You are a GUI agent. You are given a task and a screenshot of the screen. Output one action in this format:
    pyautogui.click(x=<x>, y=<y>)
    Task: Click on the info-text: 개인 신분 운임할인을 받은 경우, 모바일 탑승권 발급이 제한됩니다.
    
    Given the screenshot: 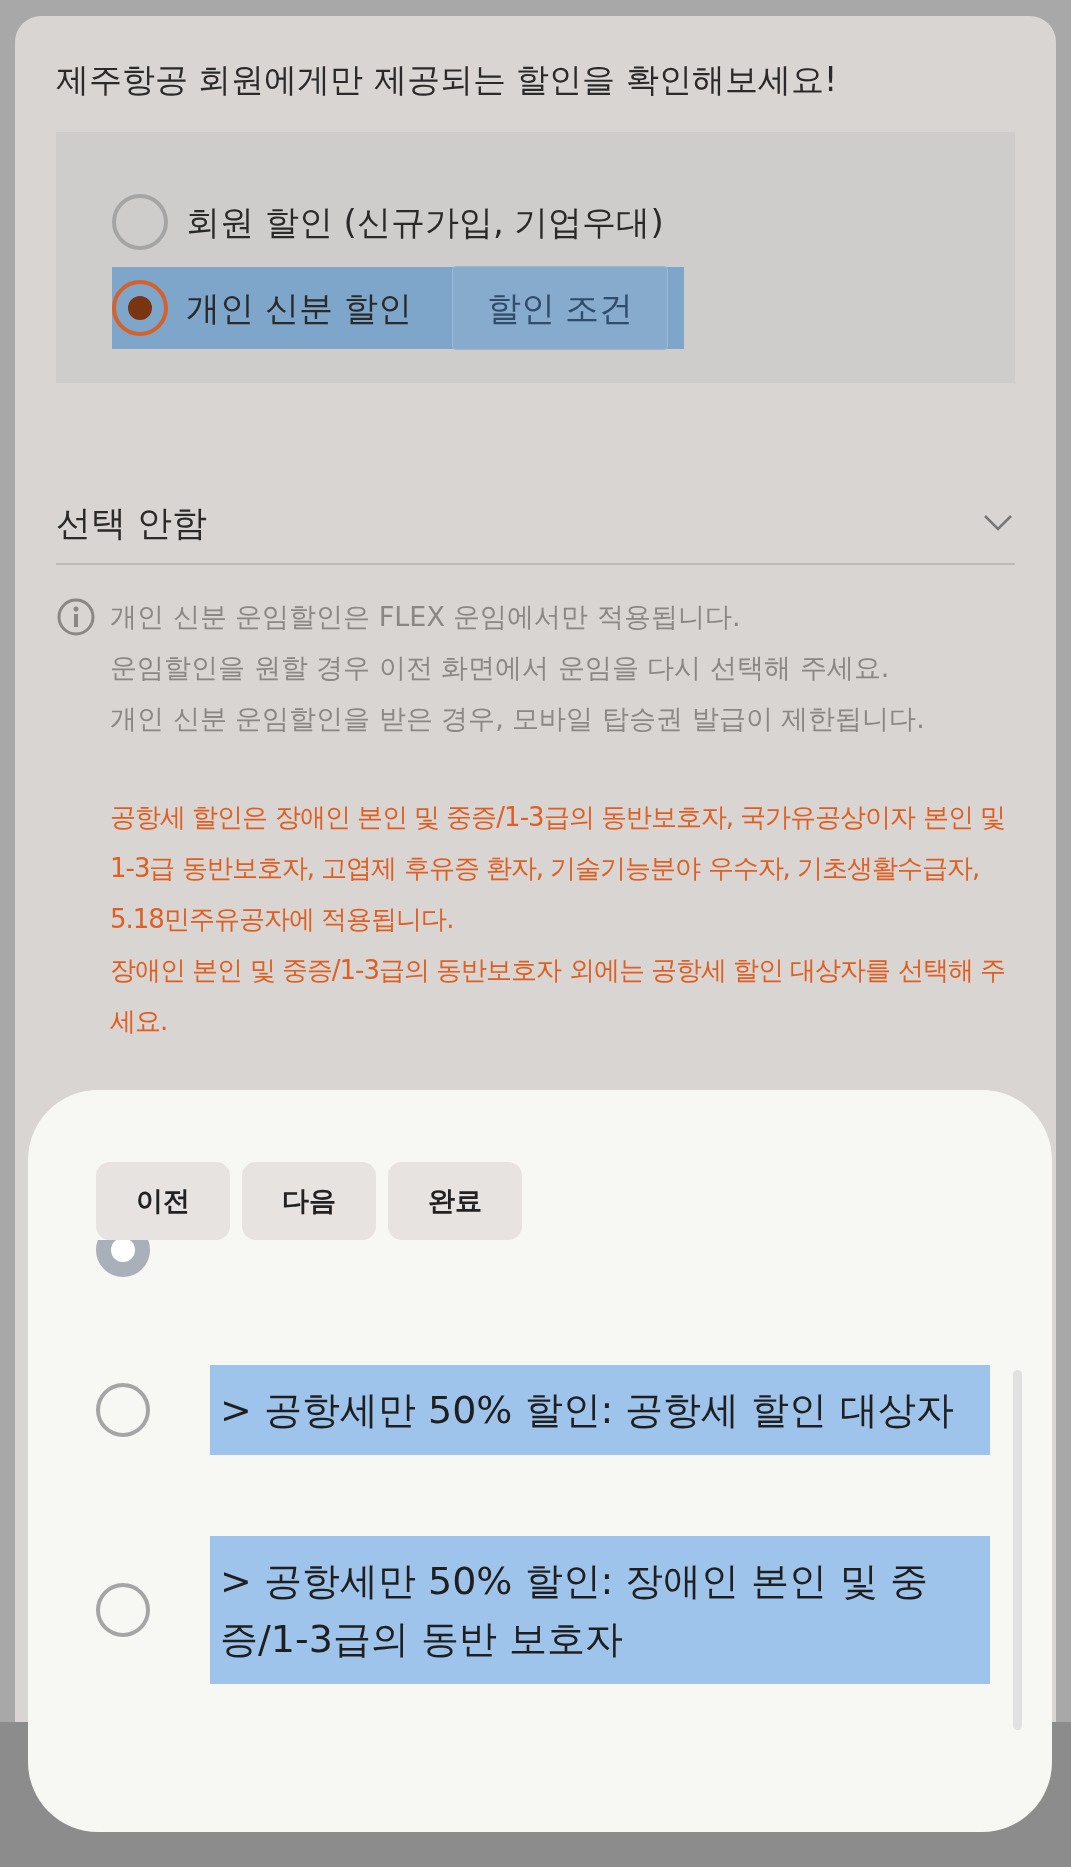 What is the action you would take?
    pyautogui.click(x=518, y=719)
    